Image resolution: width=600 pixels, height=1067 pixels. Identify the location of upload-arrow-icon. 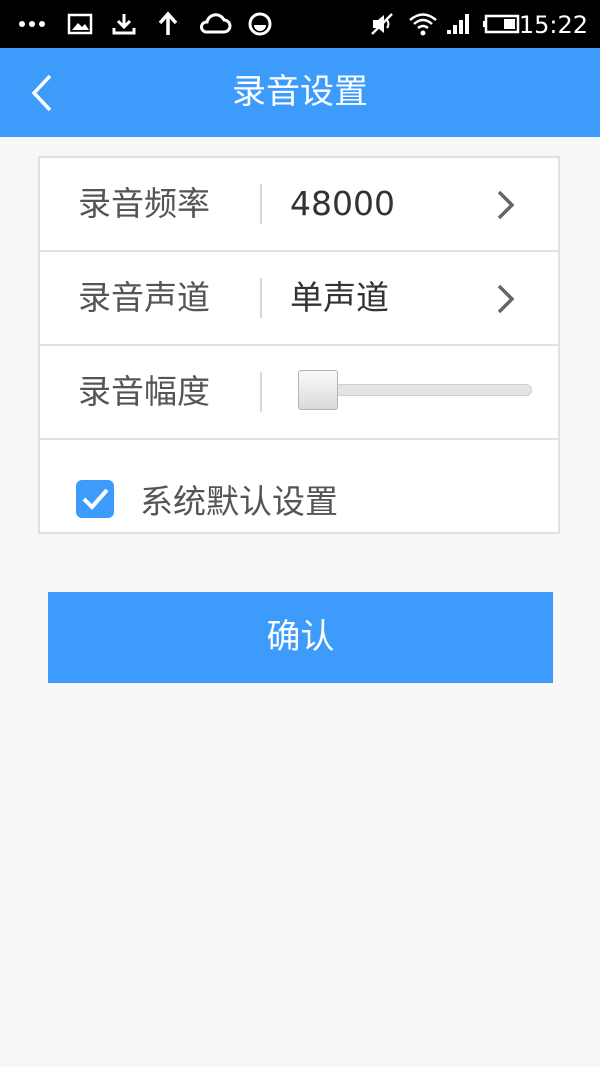
(168, 23).